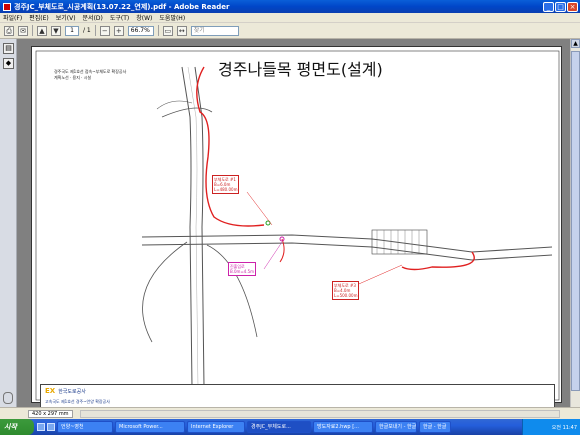 The width and height of the screenshot is (580, 435). Describe the element at coordinates (181, 30) in the screenshot. I see `fit-width-icon: ↔` at that location.